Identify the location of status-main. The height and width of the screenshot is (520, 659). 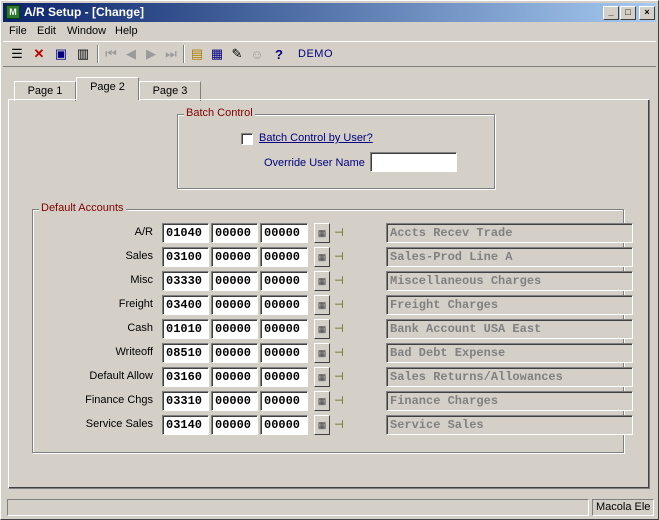
(298, 507).